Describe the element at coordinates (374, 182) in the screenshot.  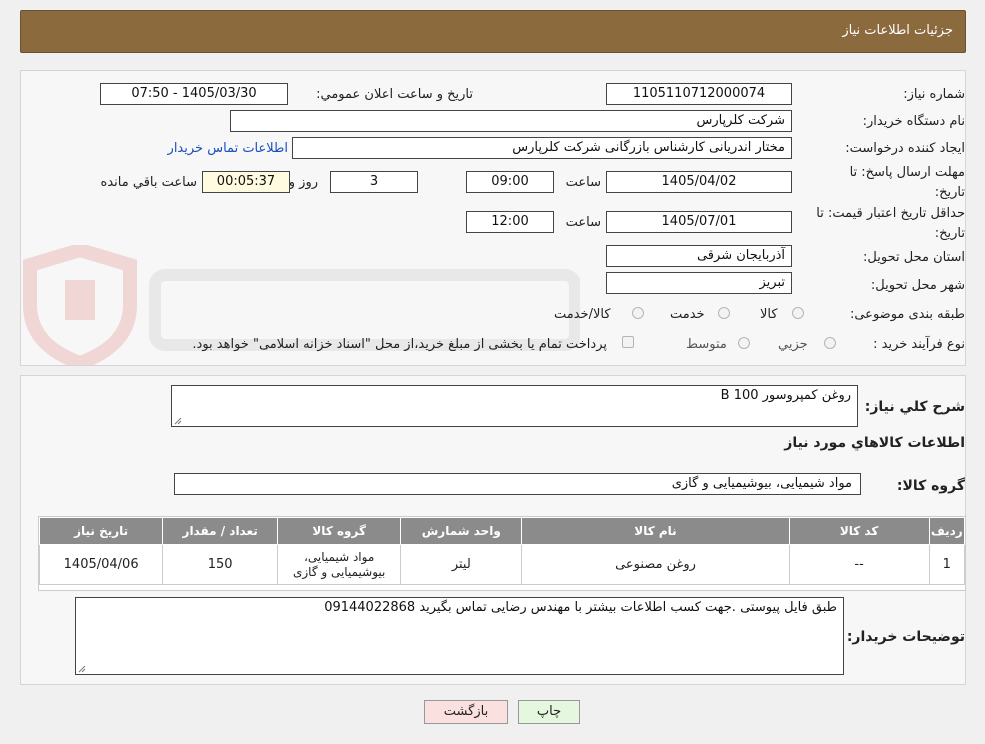
I see `days-field: 3` at that location.